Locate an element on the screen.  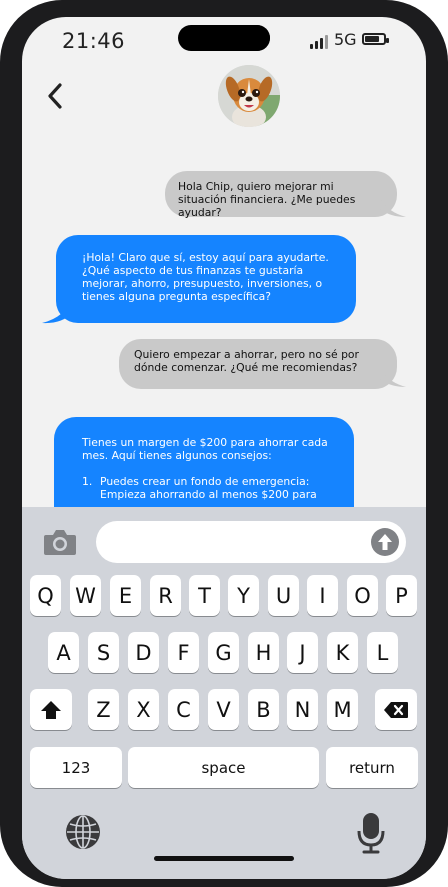
key-x: X is located at coordinates (143, 709).